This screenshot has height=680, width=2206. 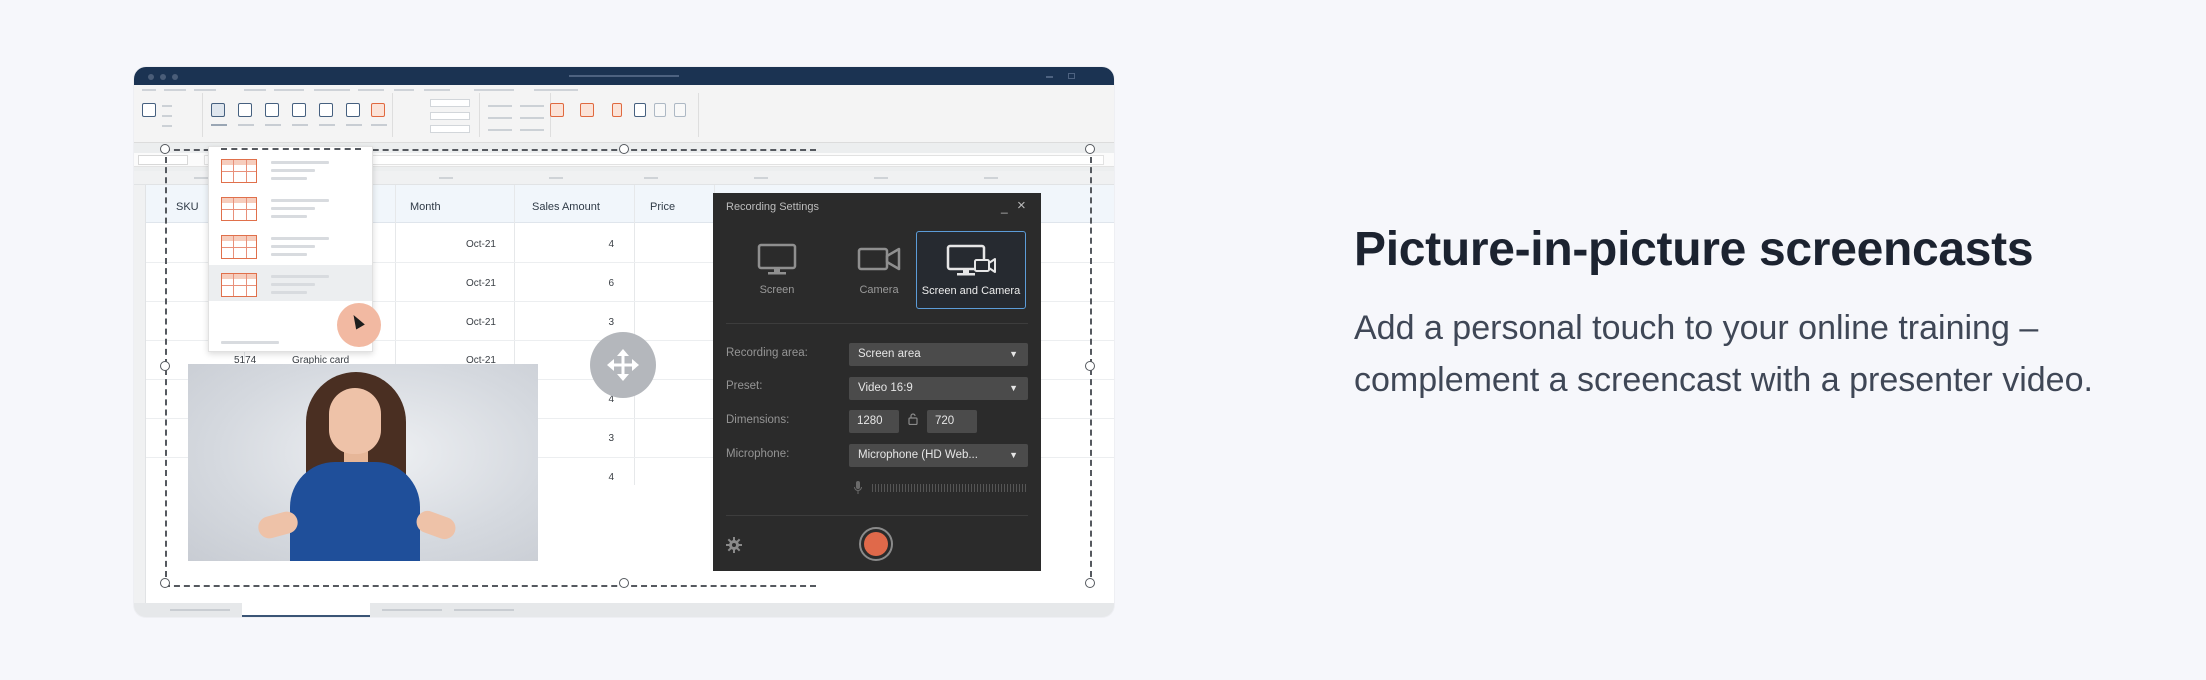 I want to click on align-objects-icon, so click(x=640, y=110).